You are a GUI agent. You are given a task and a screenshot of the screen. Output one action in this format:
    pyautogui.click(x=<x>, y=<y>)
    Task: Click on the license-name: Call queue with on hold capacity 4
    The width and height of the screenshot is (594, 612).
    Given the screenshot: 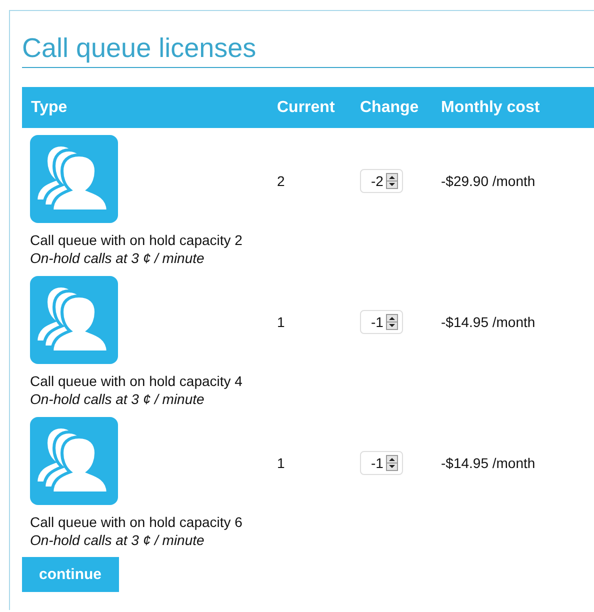 What is the action you would take?
    pyautogui.click(x=137, y=381)
    